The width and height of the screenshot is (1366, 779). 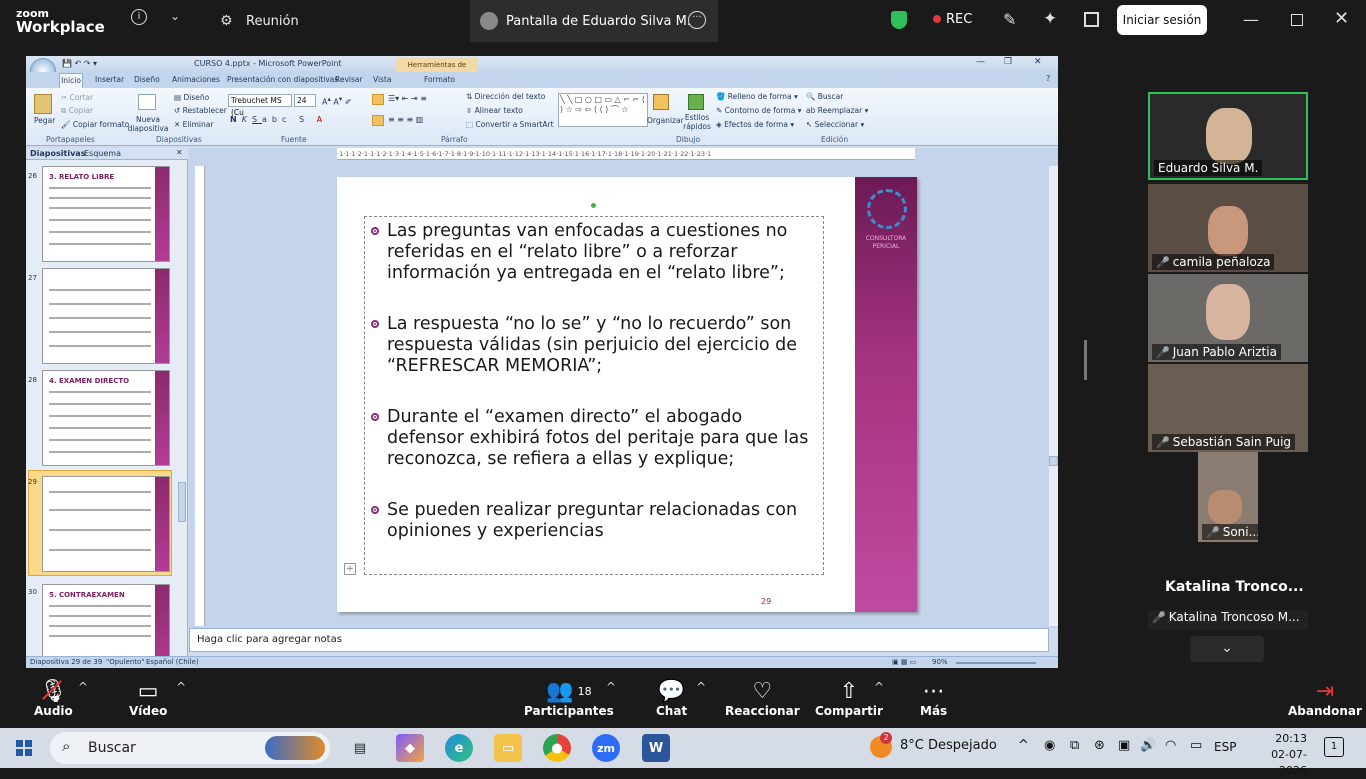 I want to click on panel-scrollbar, so click(x=182, y=409).